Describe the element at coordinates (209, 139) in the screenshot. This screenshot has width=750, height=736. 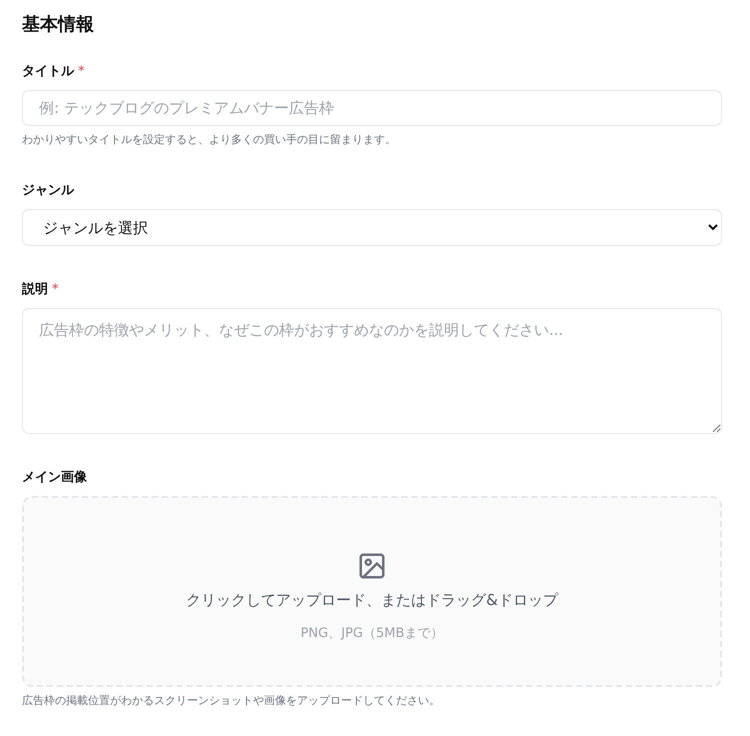
I see `hint-text: わかりやすいタイトルを設定すると、より多くの買い手の目に留まります。` at that location.